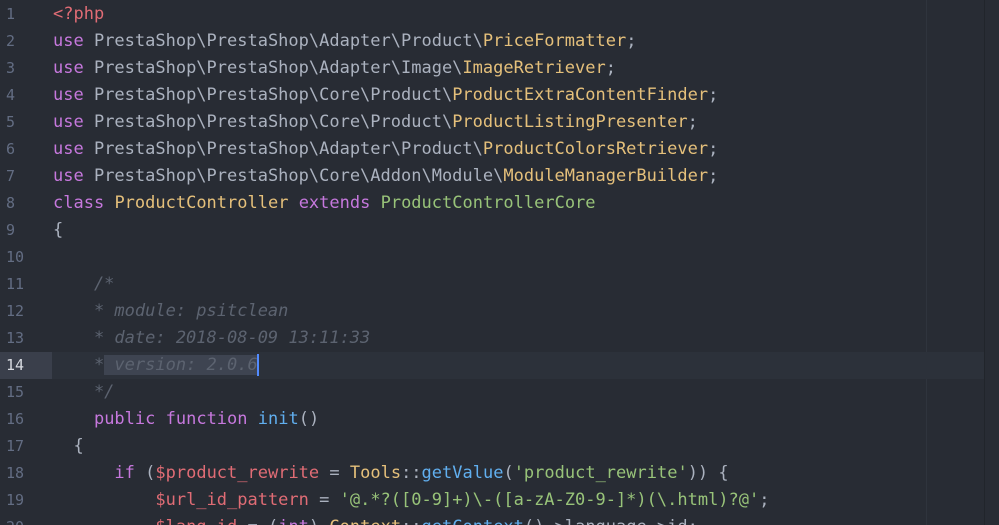  What do you see at coordinates (554, 41) in the screenshot?
I see `code-token: PriceFormatter` at bounding box center [554, 41].